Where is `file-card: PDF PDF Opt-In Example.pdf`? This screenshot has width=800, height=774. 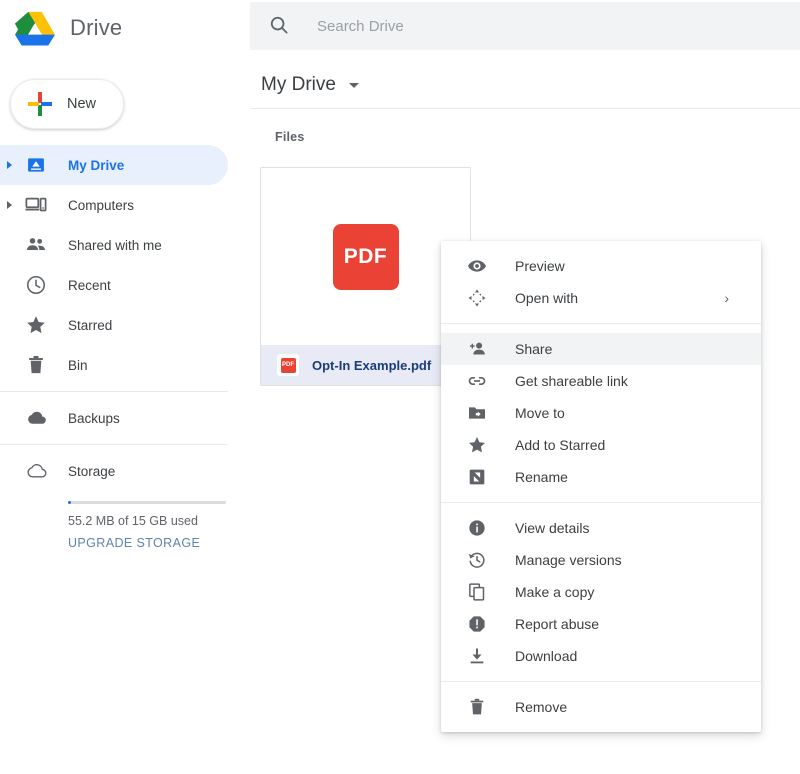 file-card: PDF PDF Opt-In Example.pdf is located at coordinates (365, 276).